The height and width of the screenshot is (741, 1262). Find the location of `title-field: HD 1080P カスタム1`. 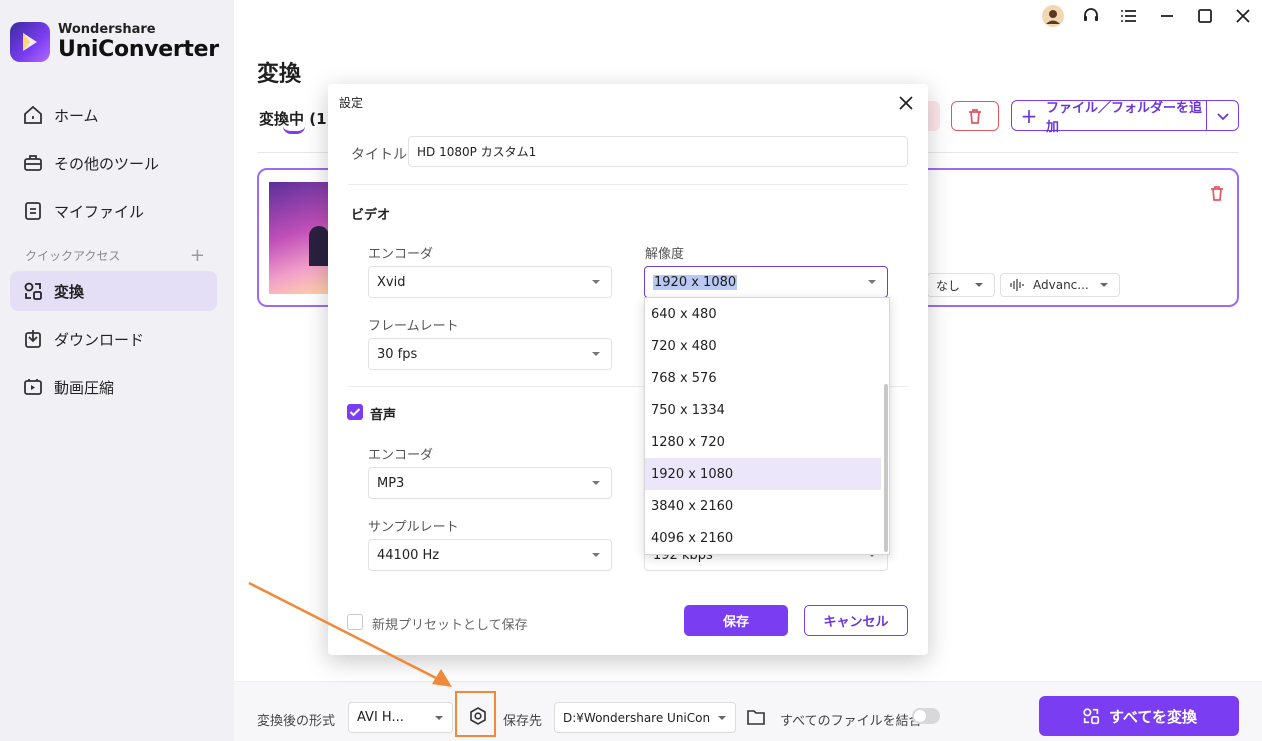

title-field: HD 1080P カスタム1 is located at coordinates (658, 151).